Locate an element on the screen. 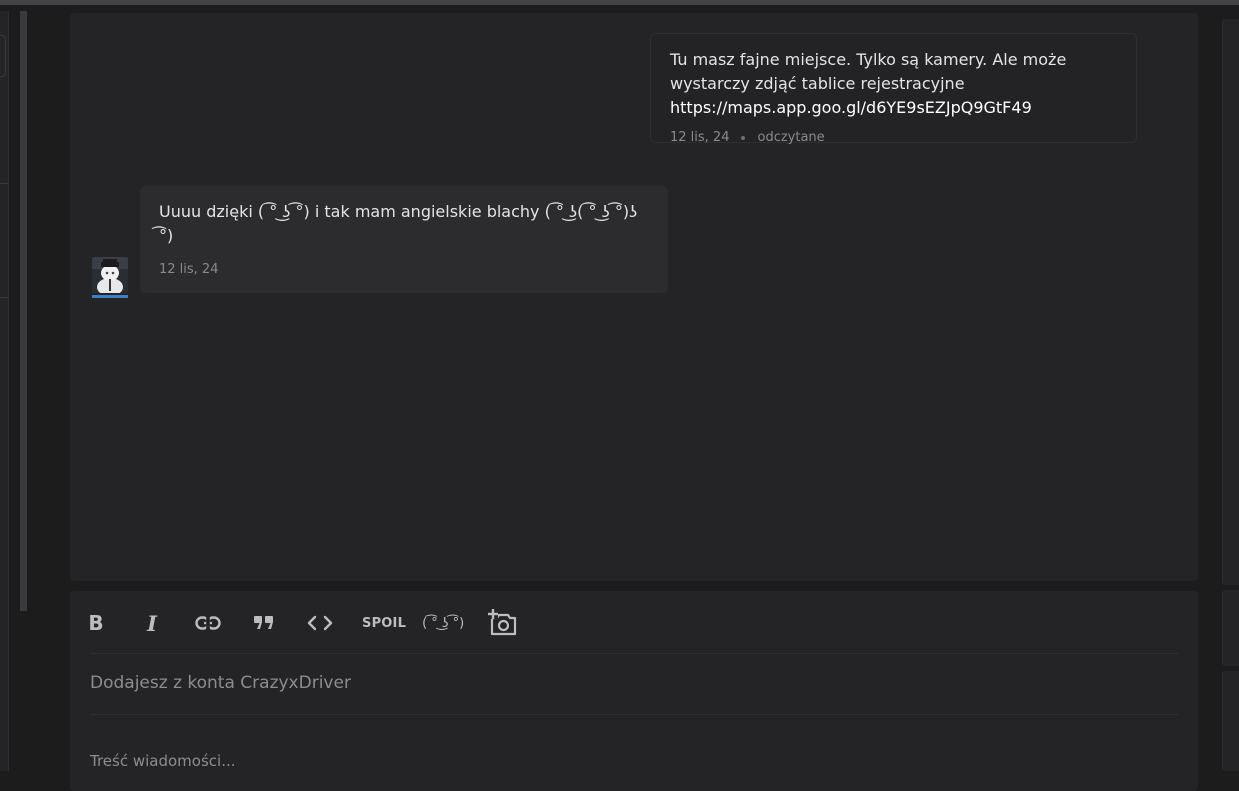 The height and width of the screenshot is (791, 1239). avatar-status-bar is located at coordinates (110, 296).